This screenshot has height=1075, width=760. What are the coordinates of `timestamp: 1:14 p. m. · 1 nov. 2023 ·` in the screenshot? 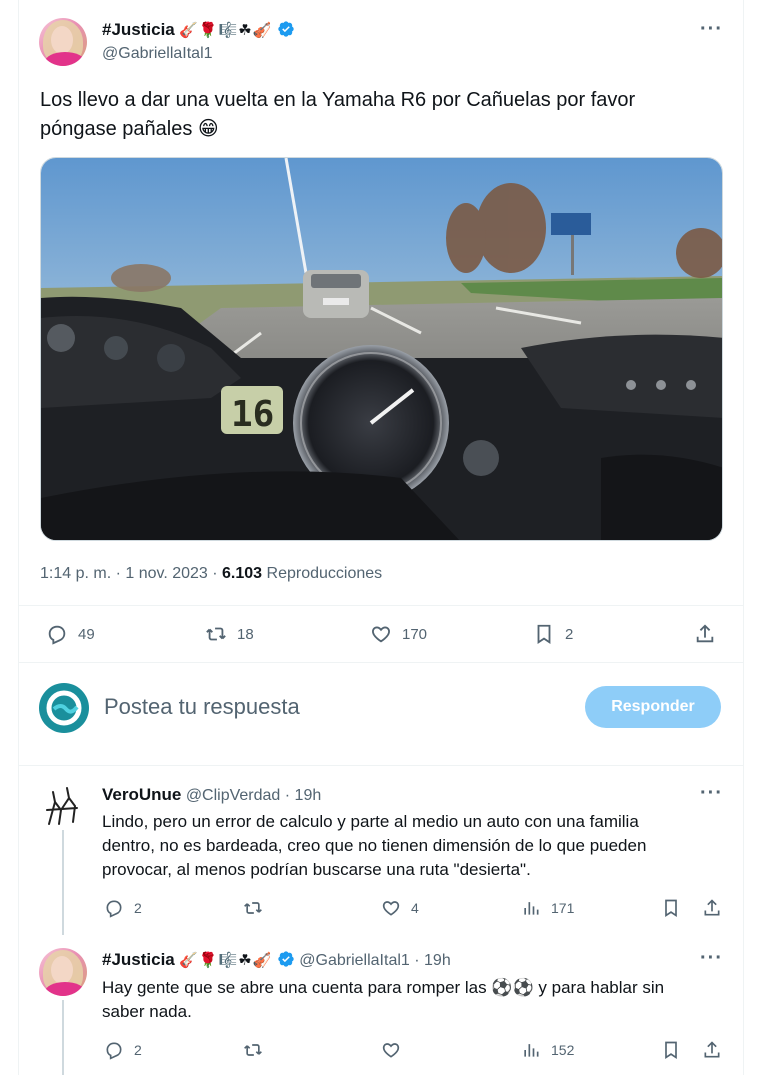 It's located at (131, 573).